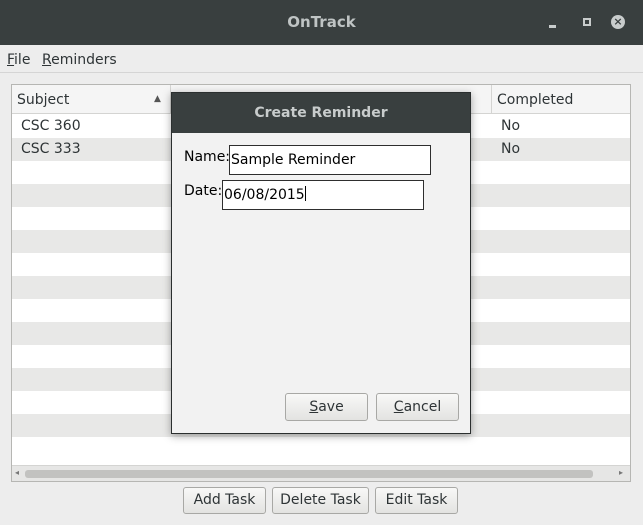 The height and width of the screenshot is (525, 643). Describe the element at coordinates (321, 22) in the screenshot. I see `window-titlebar: OnTrack ×` at that location.